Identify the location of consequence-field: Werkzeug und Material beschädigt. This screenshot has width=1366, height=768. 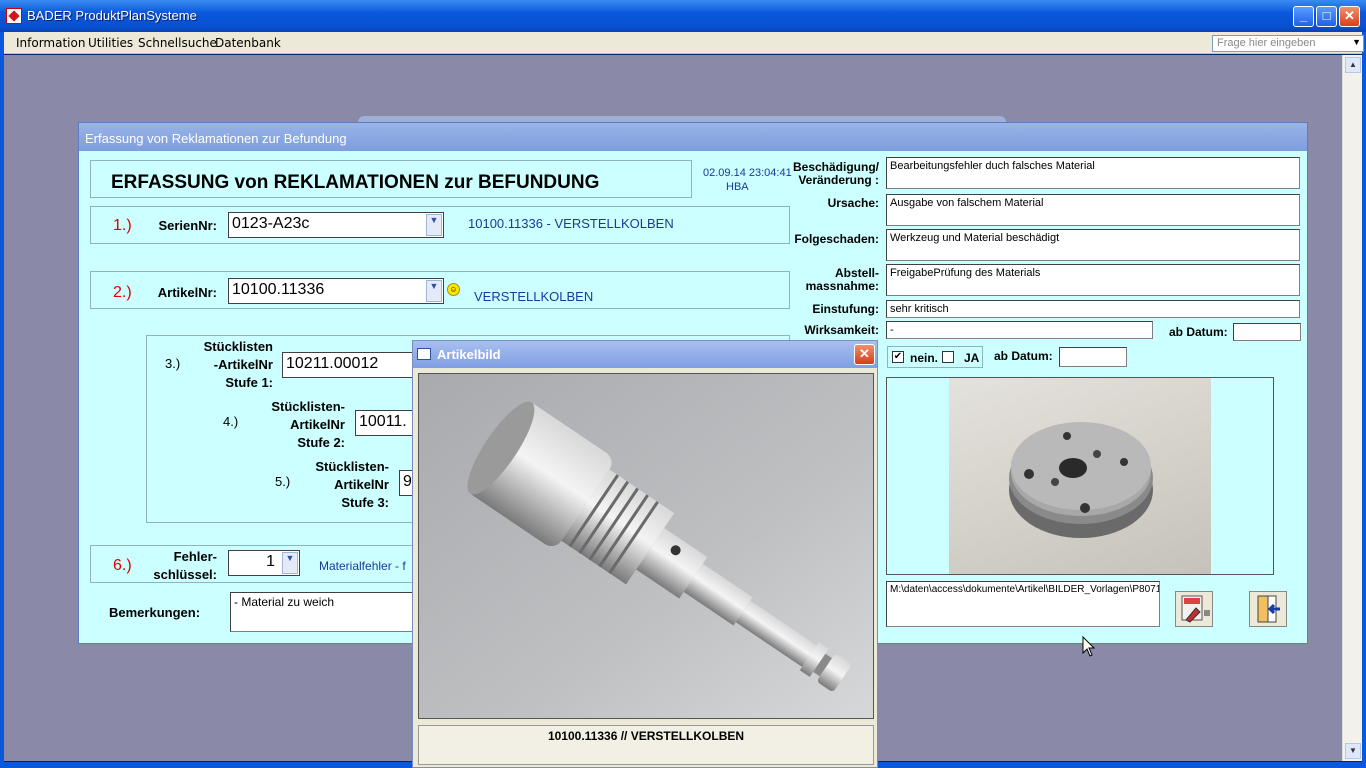
(1093, 245).